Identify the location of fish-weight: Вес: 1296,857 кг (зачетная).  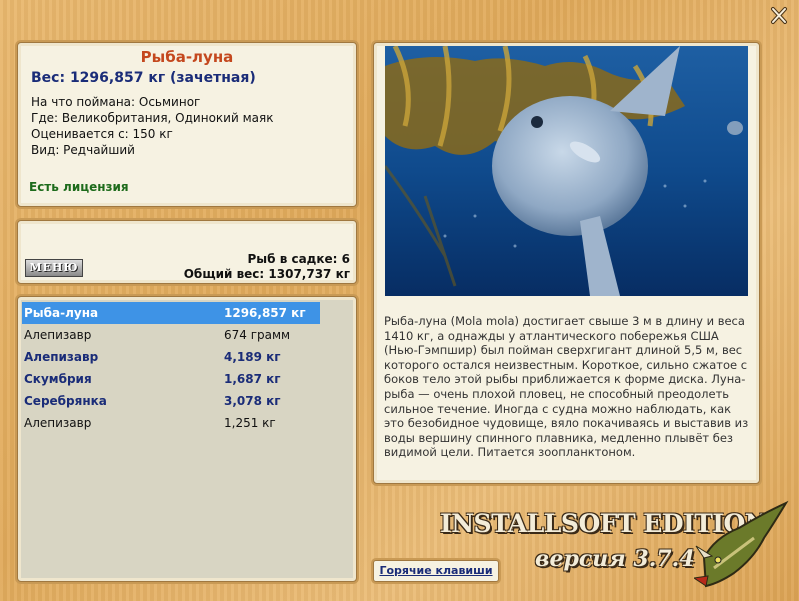
(143, 78).